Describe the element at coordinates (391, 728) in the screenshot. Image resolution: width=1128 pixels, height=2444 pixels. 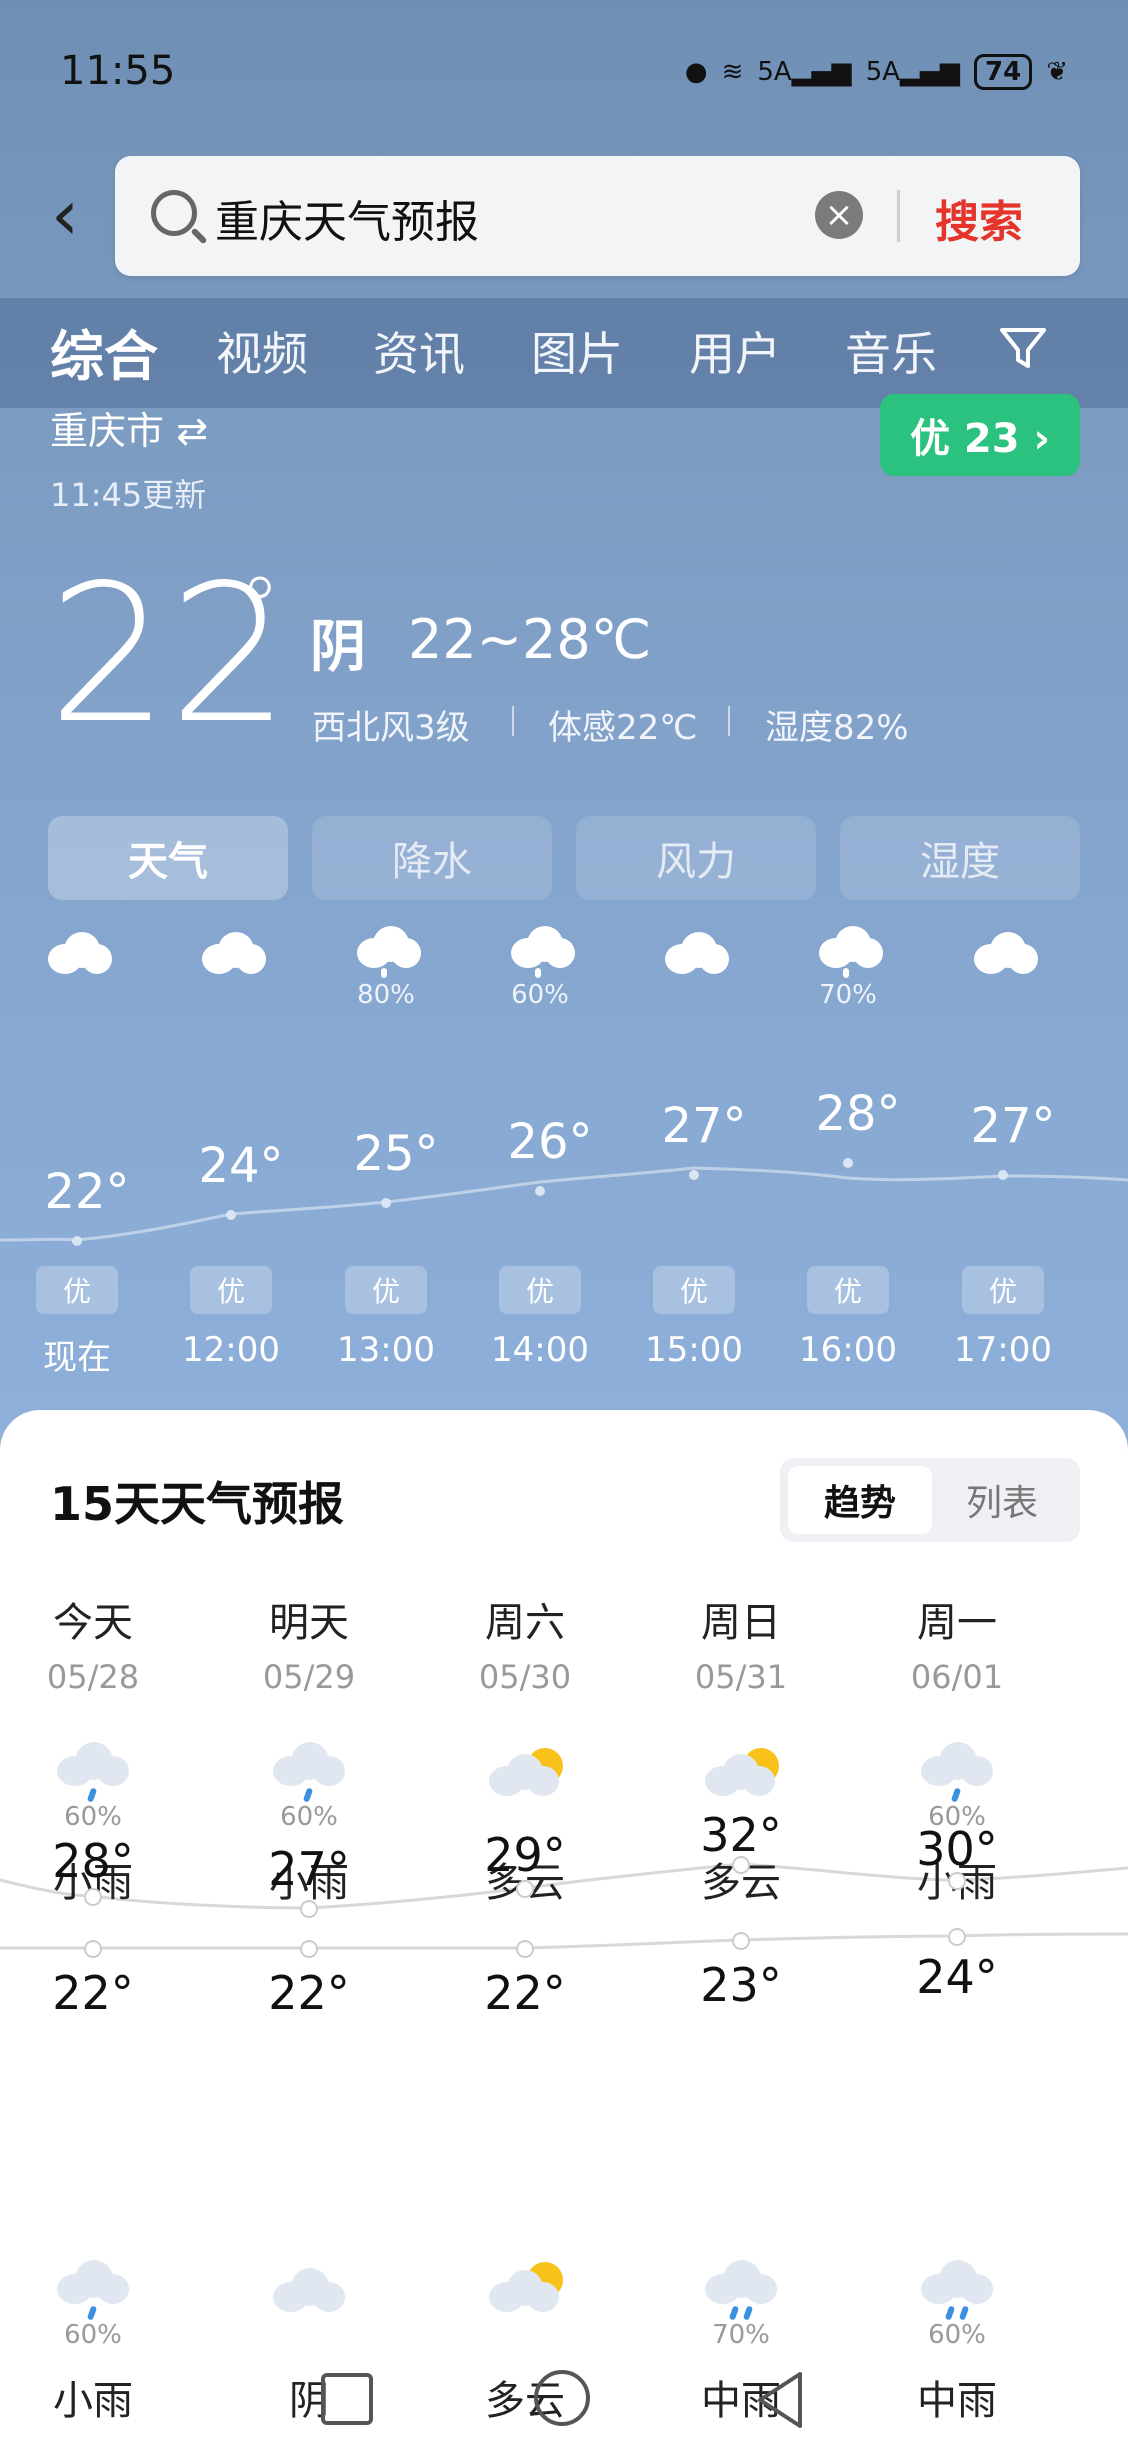
I see `wind: 西北风3级` at that location.